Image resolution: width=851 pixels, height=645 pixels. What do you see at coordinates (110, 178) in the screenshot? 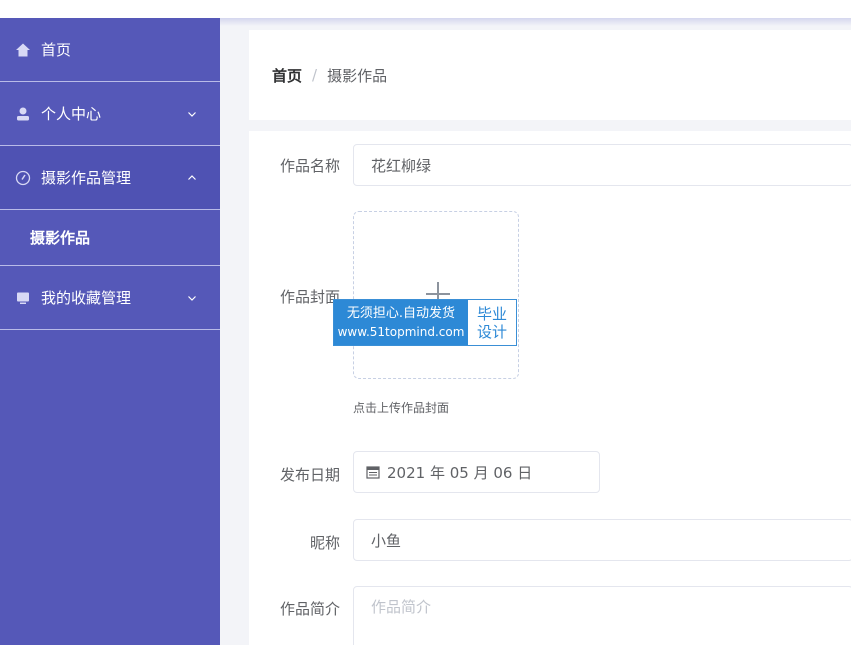
I see `sidebar-item-photo-management: 摄影作品管理` at bounding box center [110, 178].